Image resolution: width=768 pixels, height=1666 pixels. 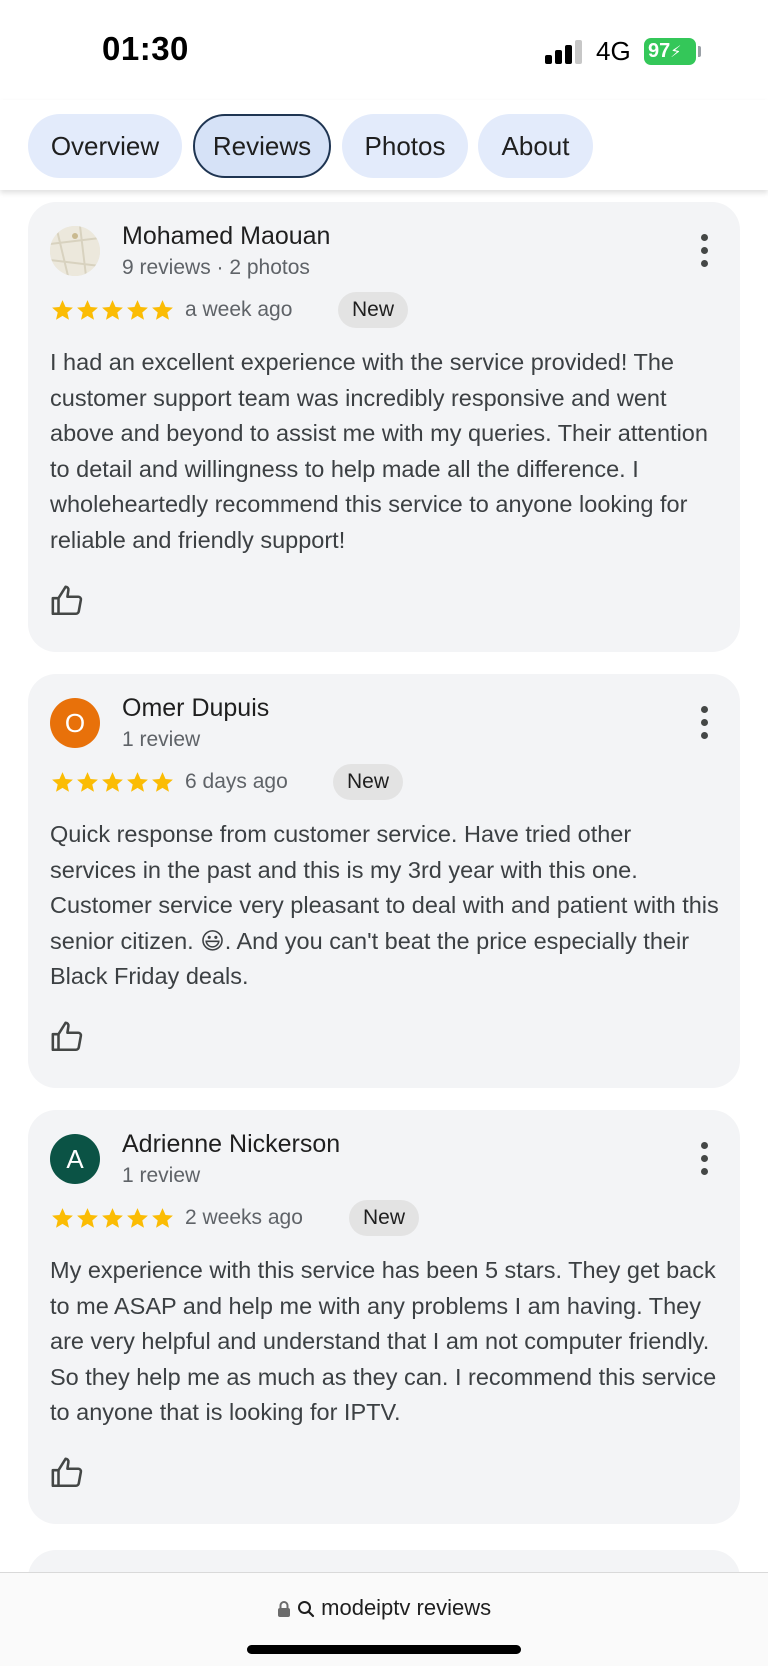 What do you see at coordinates (216, 267) in the screenshot?
I see `reviewer-meta: 9 reviews · 2 photos` at bounding box center [216, 267].